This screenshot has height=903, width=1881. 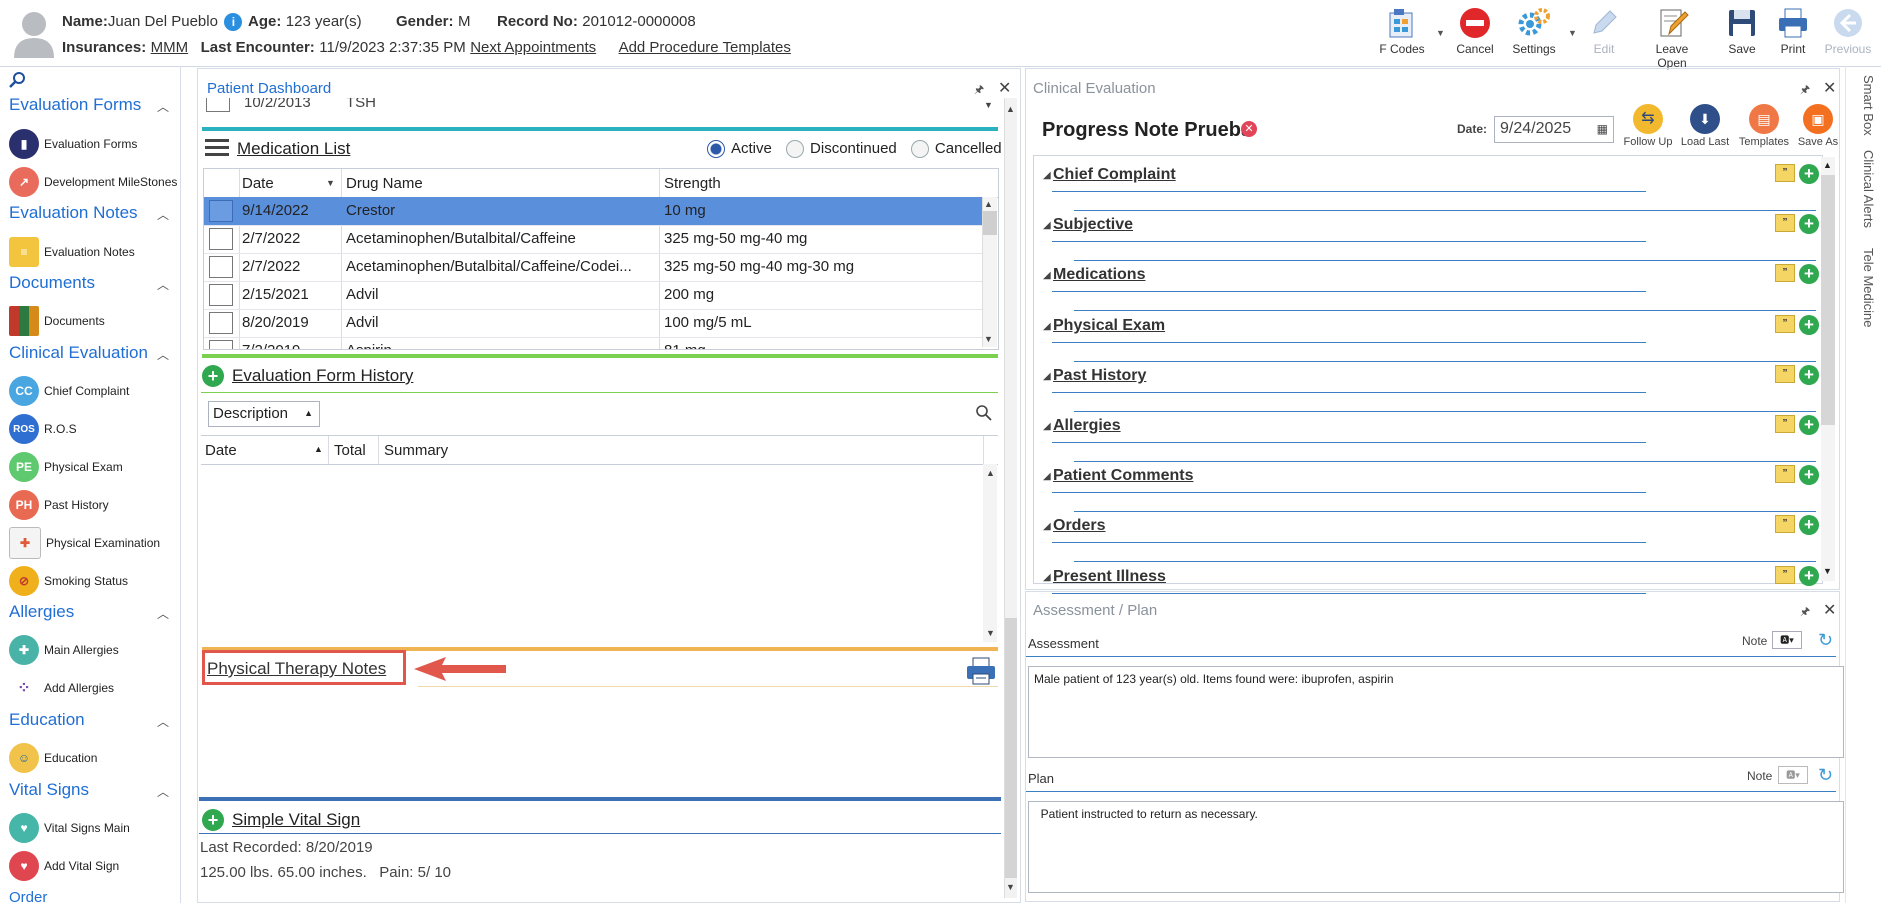 What do you see at coordinates (69, 391) in the screenshot?
I see `sidebar-item-chief-complaint: CC Chief Complaint` at bounding box center [69, 391].